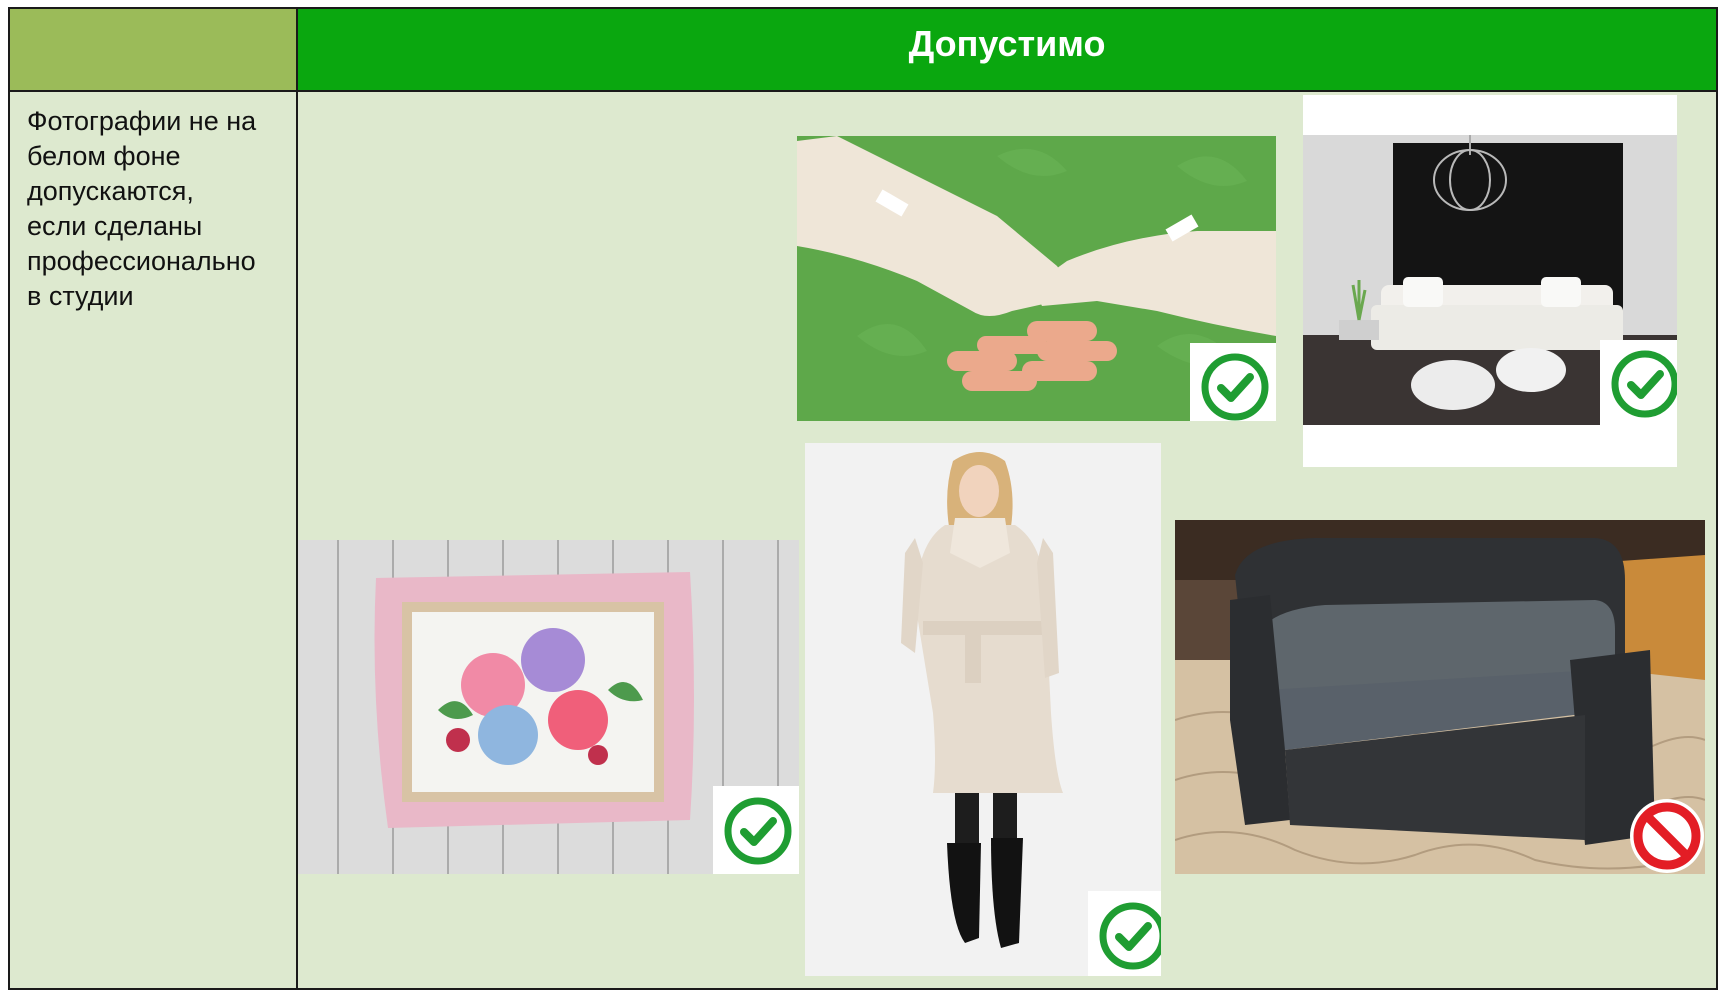 The width and height of the screenshot is (1721, 990). Describe the element at coordinates (548, 707) in the screenshot. I see `macarons-tray-photo` at that location.